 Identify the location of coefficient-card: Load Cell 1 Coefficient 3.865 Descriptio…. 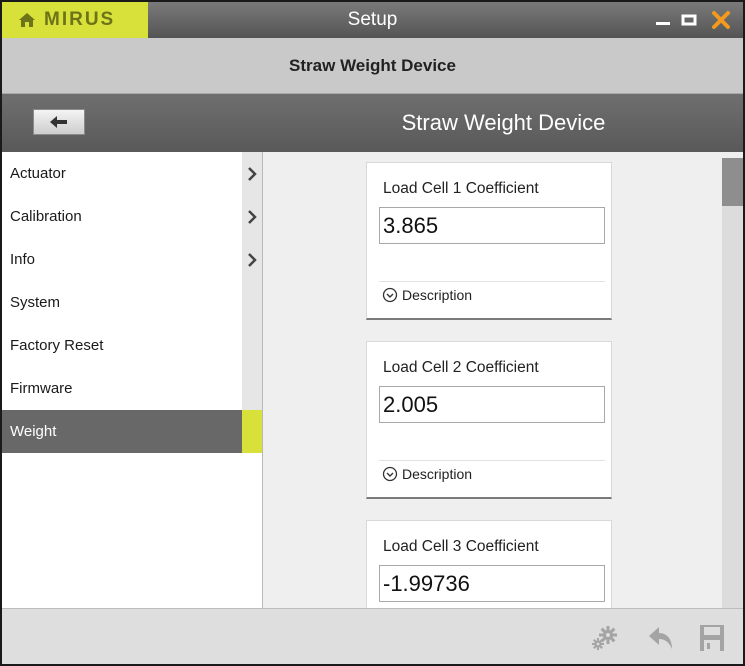
(489, 241).